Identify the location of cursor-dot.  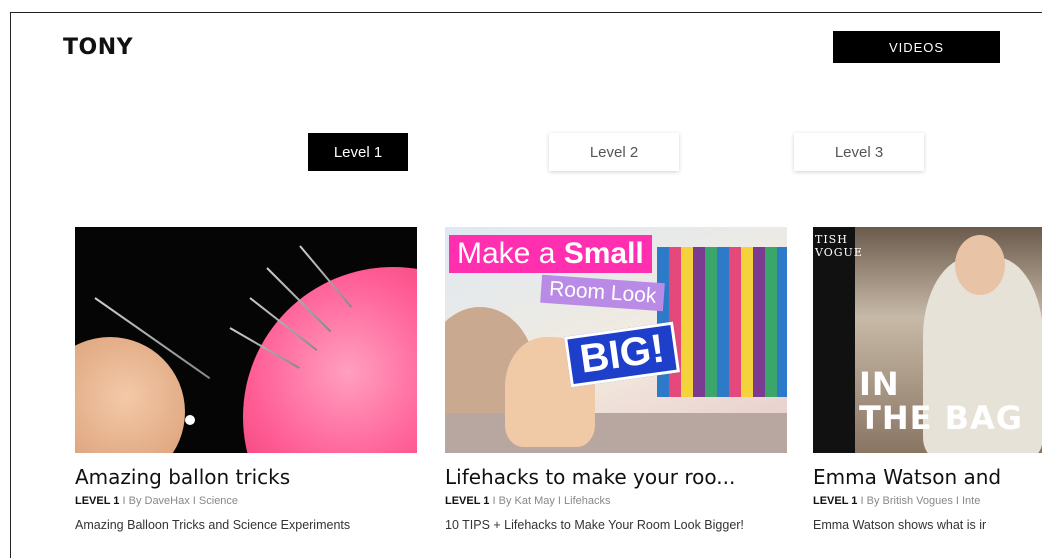
(190, 420).